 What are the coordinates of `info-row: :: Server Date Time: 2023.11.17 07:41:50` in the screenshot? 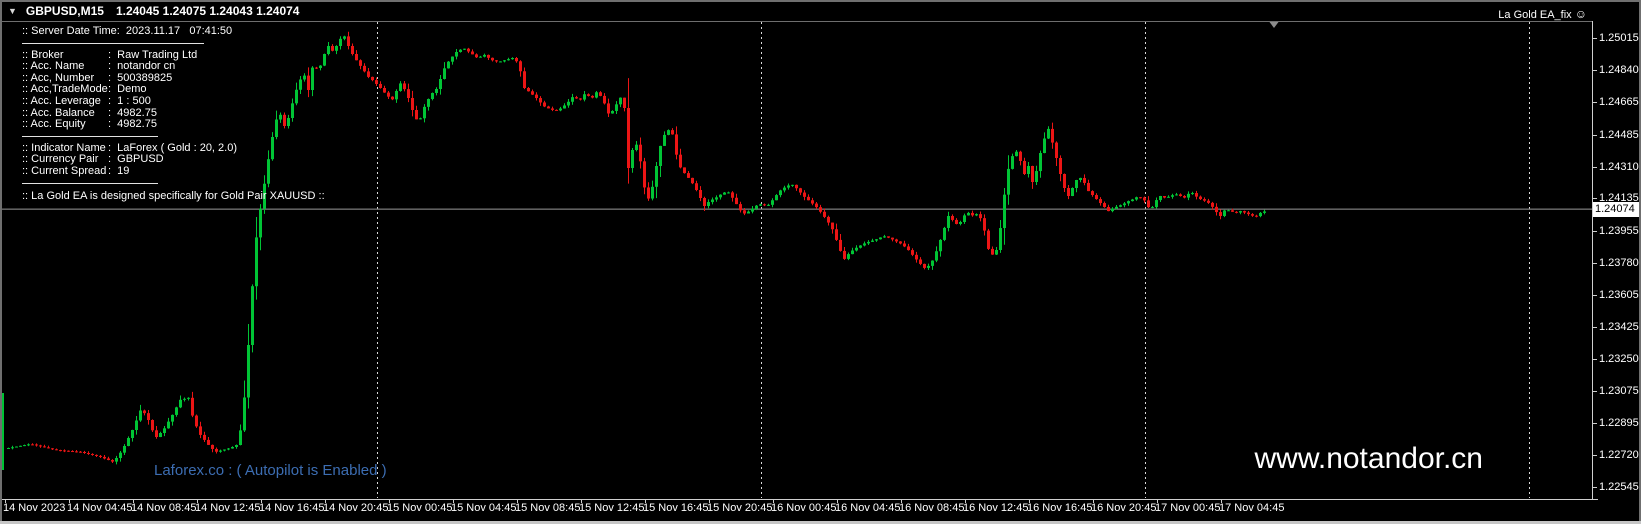 It's located at (173, 31).